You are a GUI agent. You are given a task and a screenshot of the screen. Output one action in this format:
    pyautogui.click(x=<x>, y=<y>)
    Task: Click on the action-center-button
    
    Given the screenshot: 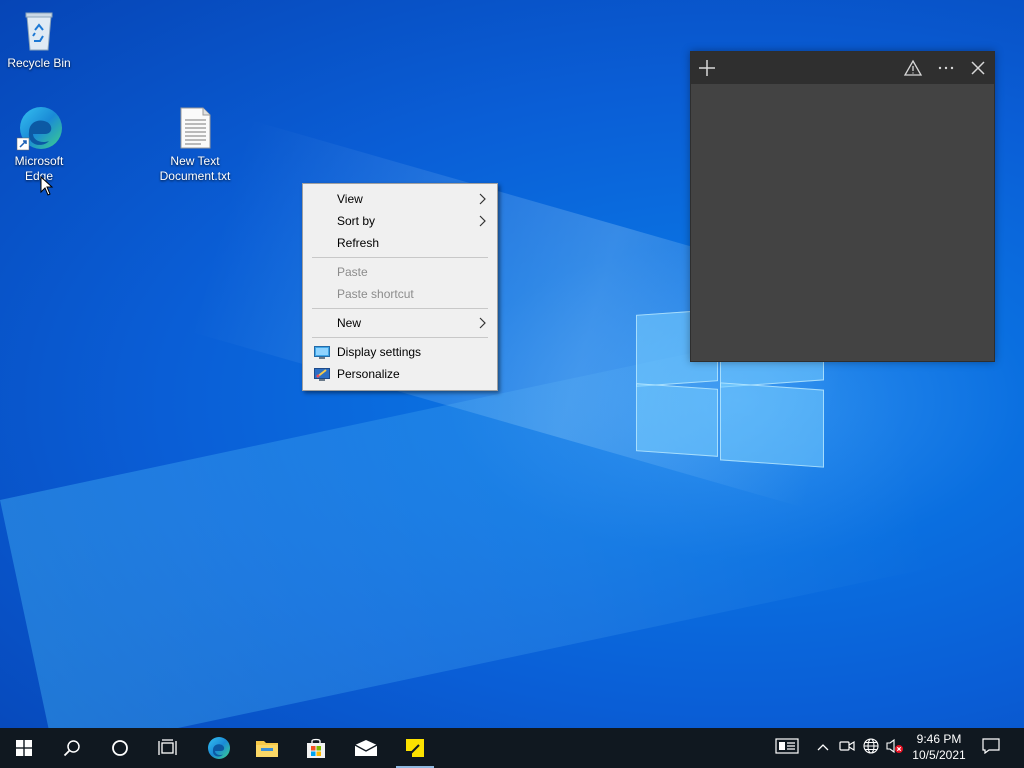 What is the action you would take?
    pyautogui.click(x=991, y=748)
    